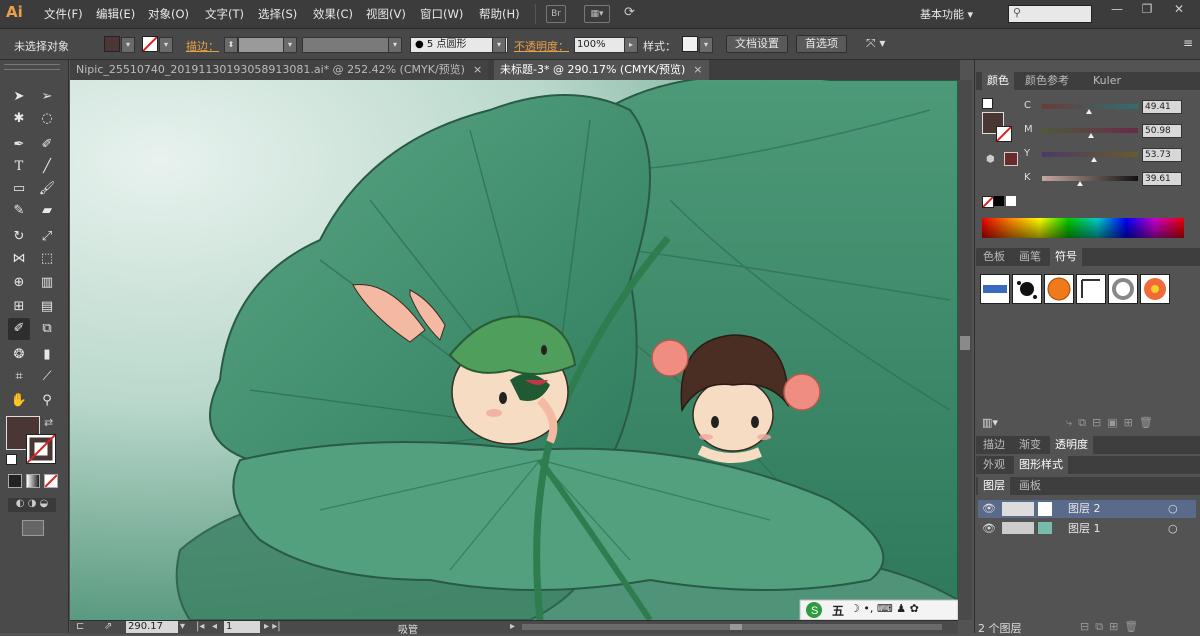 Image resolution: width=1200 pixels, height=636 pixels. I want to click on rectangle-tool-icon: ▭, so click(19, 189).